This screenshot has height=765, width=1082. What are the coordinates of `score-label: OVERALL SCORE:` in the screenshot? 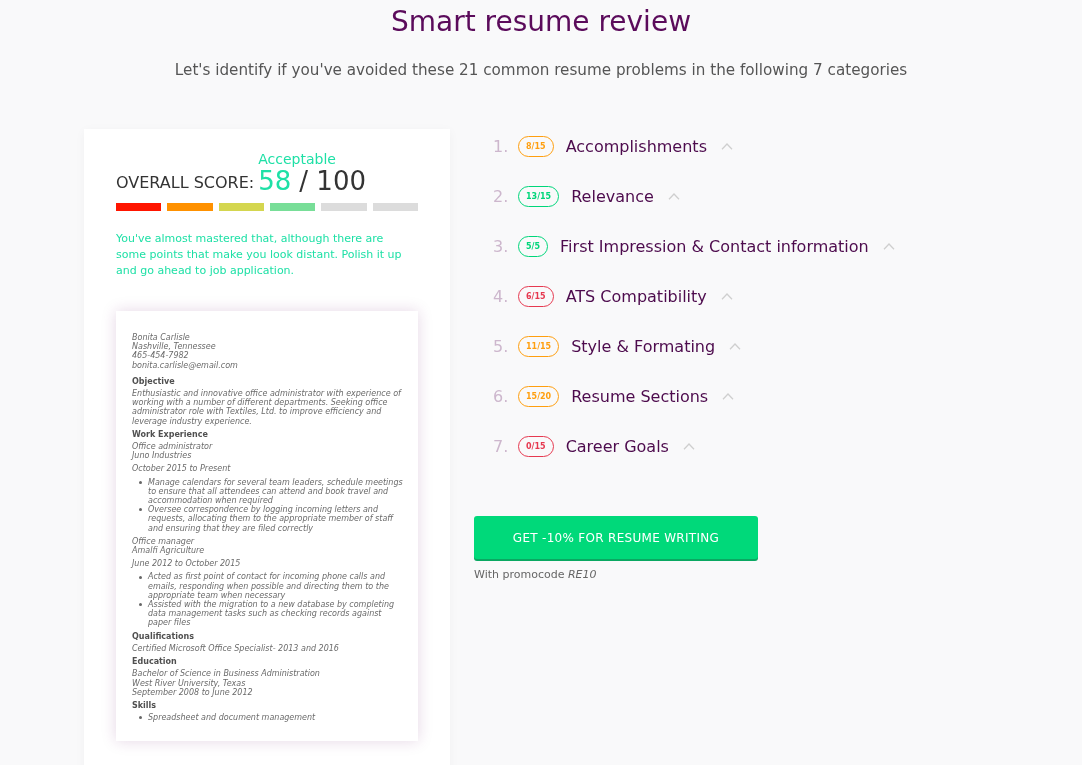 It's located at (185, 183).